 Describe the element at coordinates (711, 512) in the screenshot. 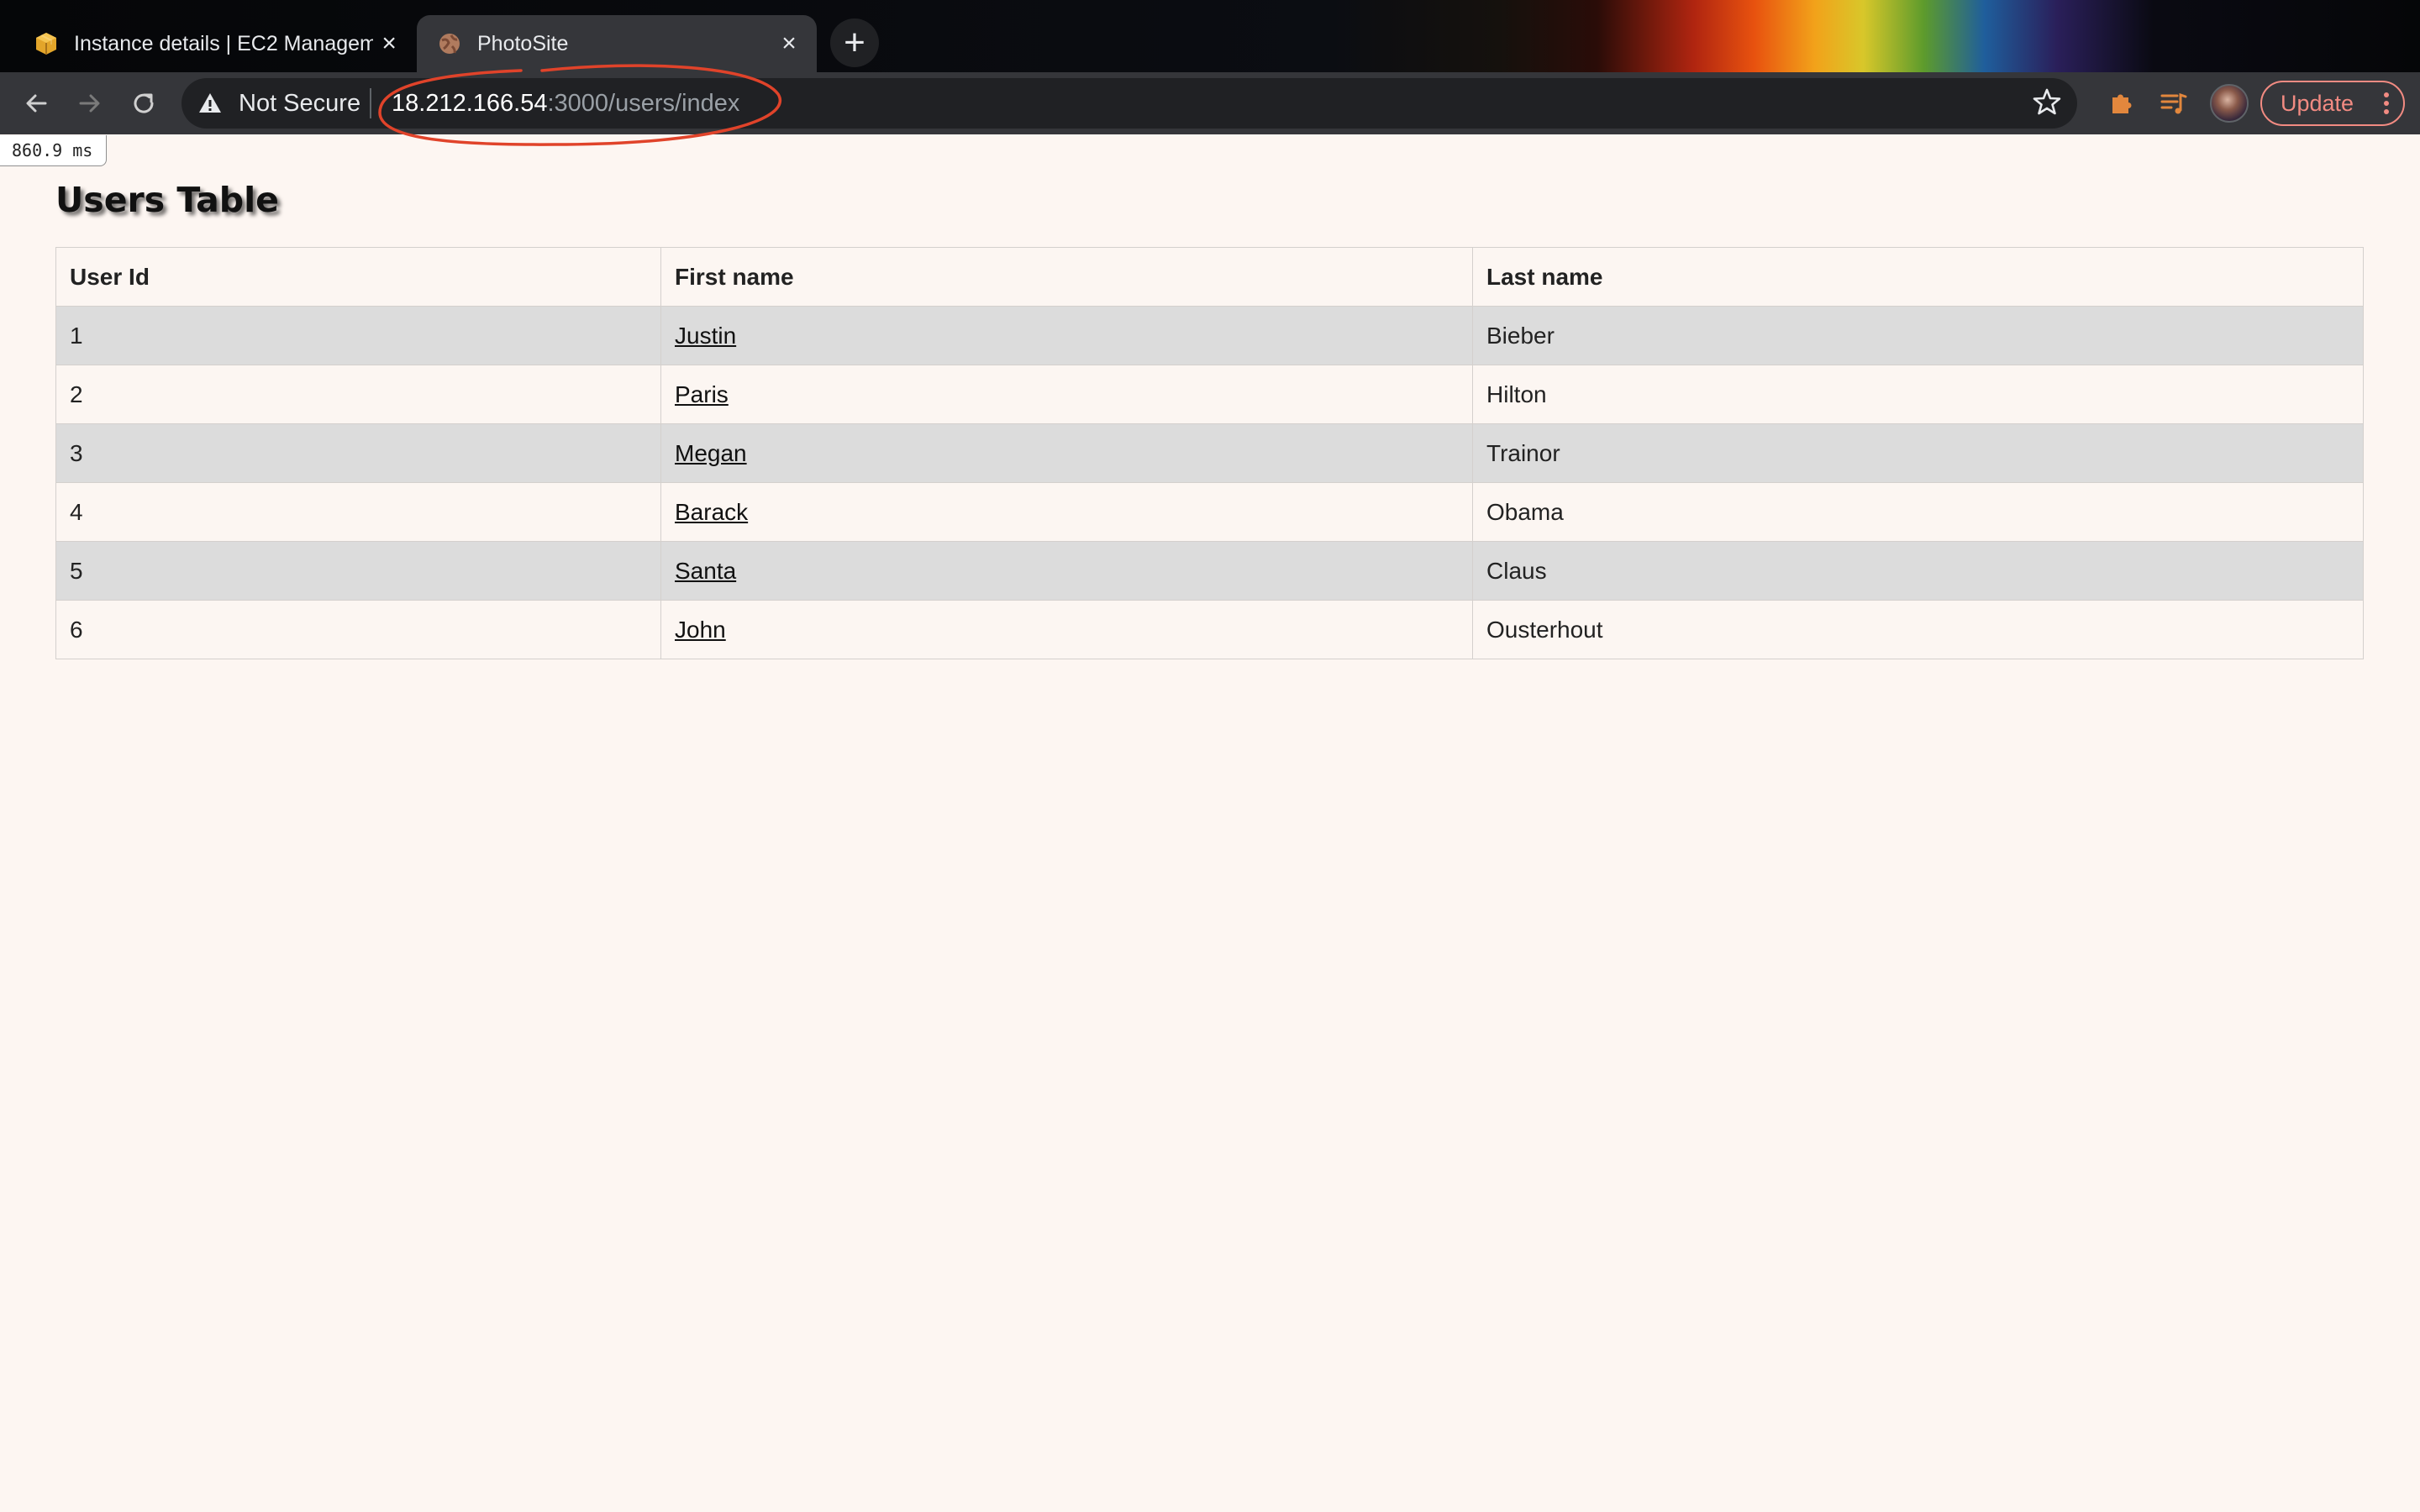

I see `user-link: Barack` at that location.